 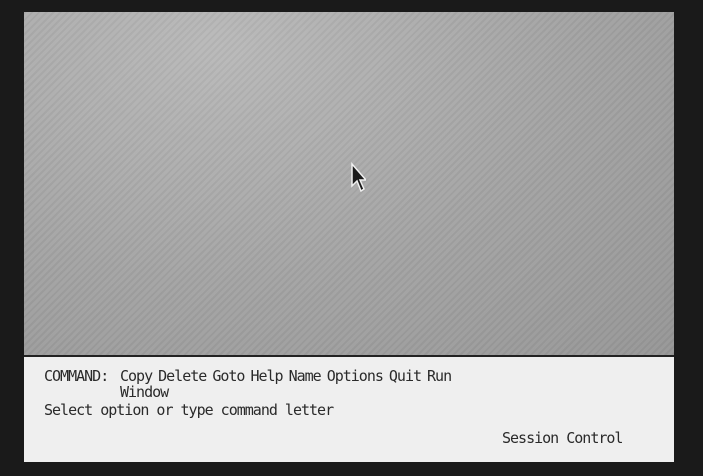 What do you see at coordinates (439, 376) in the screenshot?
I see `menu-item-run: Run` at bounding box center [439, 376].